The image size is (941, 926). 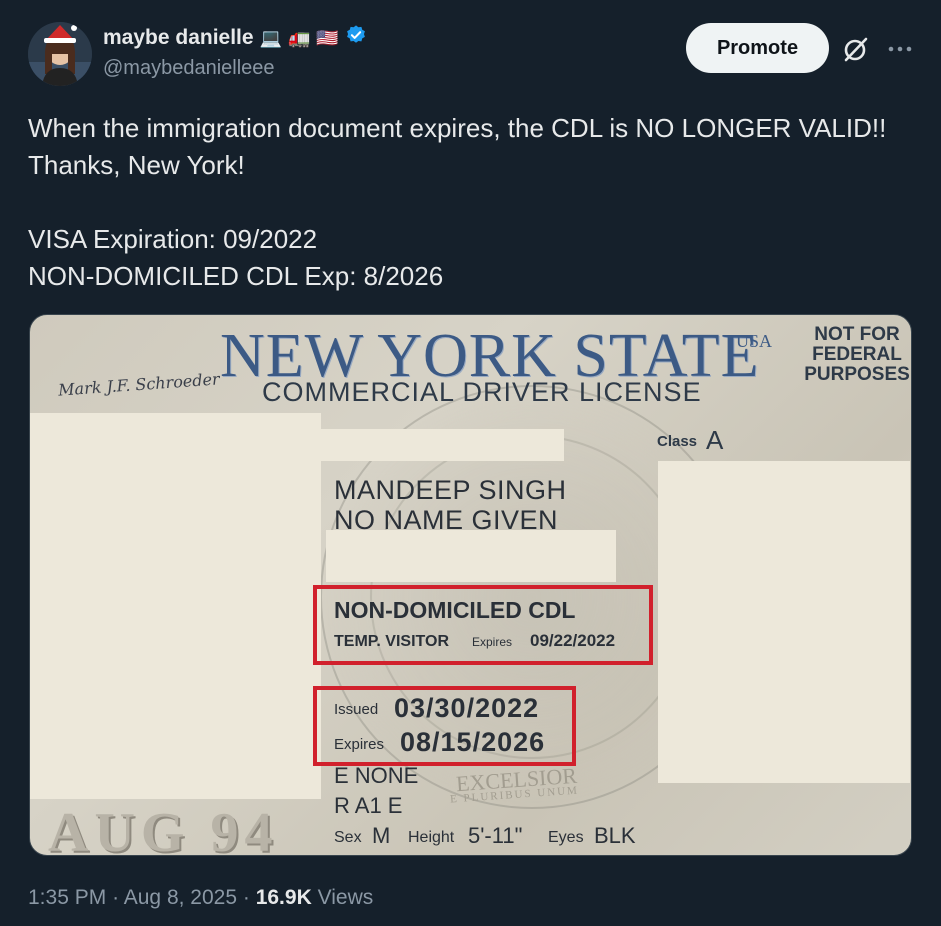 What do you see at coordinates (163, 829) in the screenshot?
I see `ghost-birth-date: AUG 94` at bounding box center [163, 829].